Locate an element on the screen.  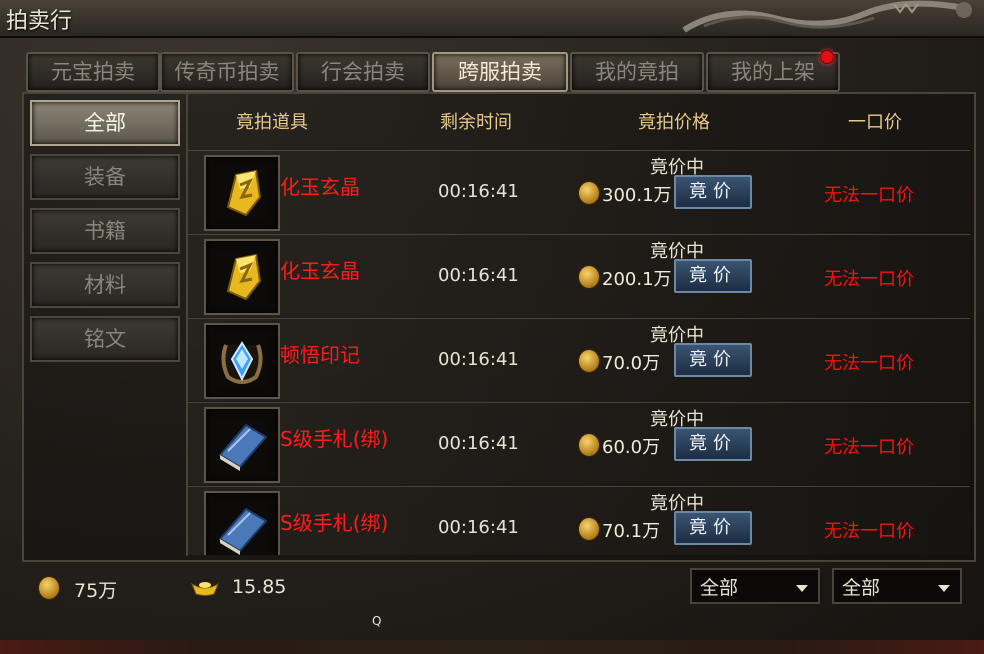
category-all: 全部 is located at coordinates (105, 123).